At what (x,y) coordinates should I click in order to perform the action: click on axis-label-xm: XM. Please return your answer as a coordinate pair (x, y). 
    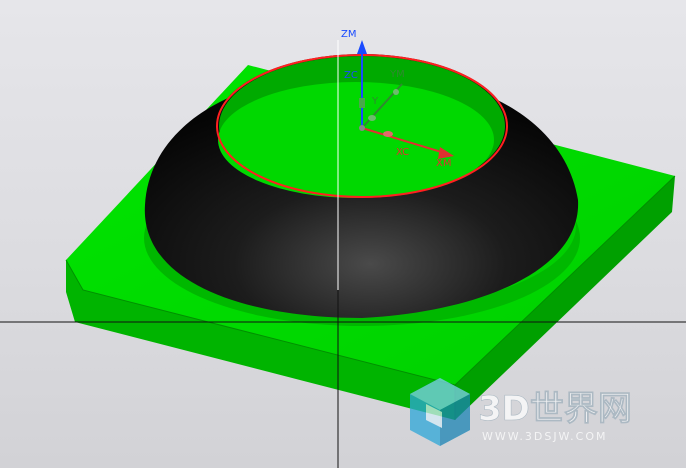
    Looking at the image, I should click on (443, 163).